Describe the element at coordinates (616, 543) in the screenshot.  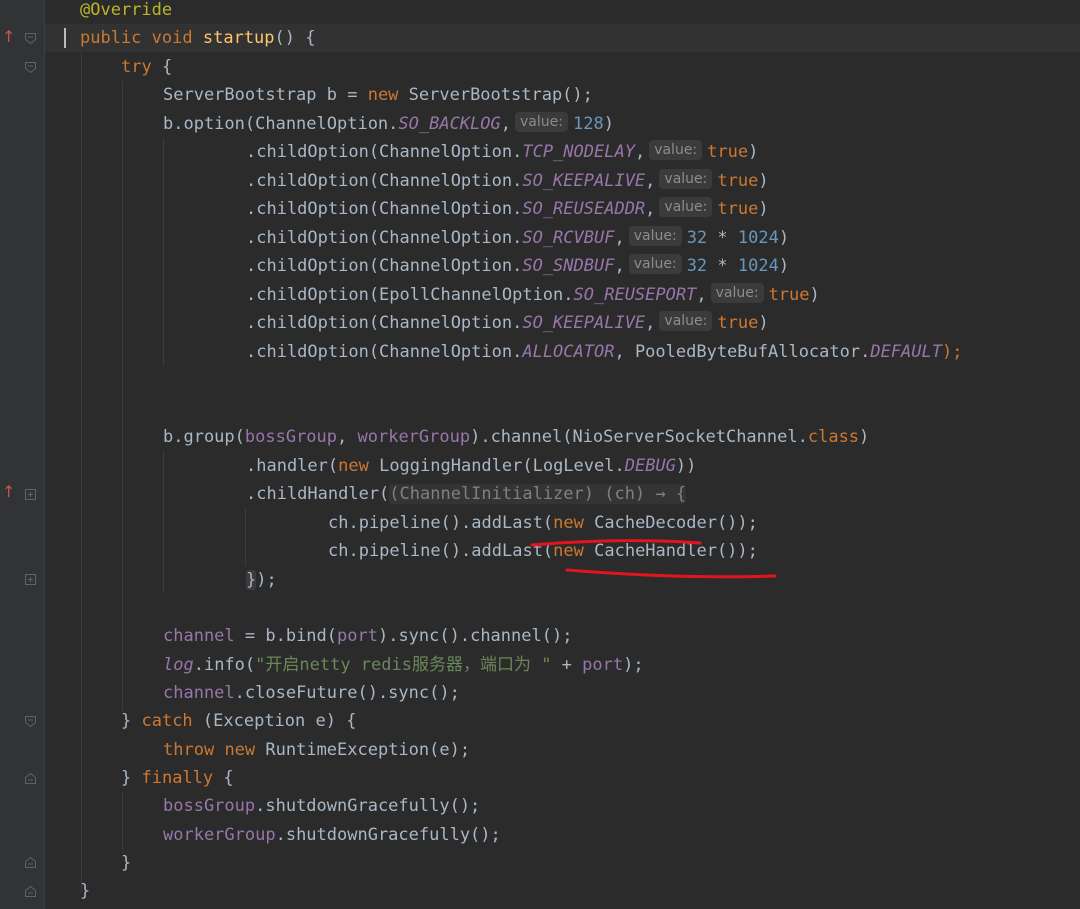
I see `underline-cache-decoder` at that location.